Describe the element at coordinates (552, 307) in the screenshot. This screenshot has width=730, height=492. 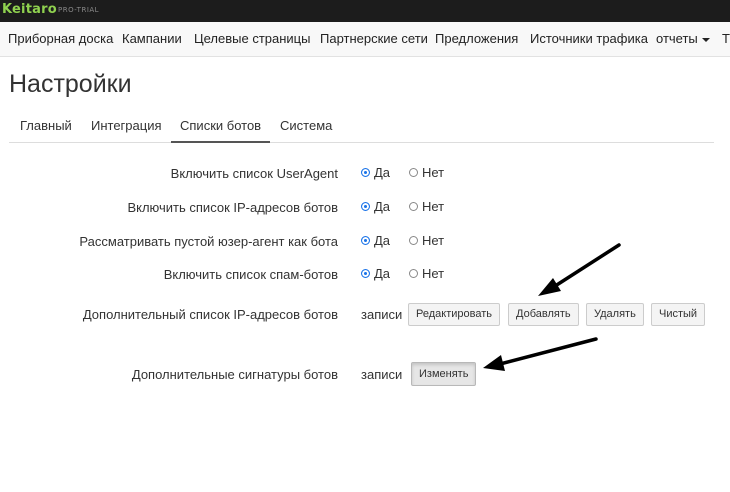
I see `annotation-arrows` at that location.